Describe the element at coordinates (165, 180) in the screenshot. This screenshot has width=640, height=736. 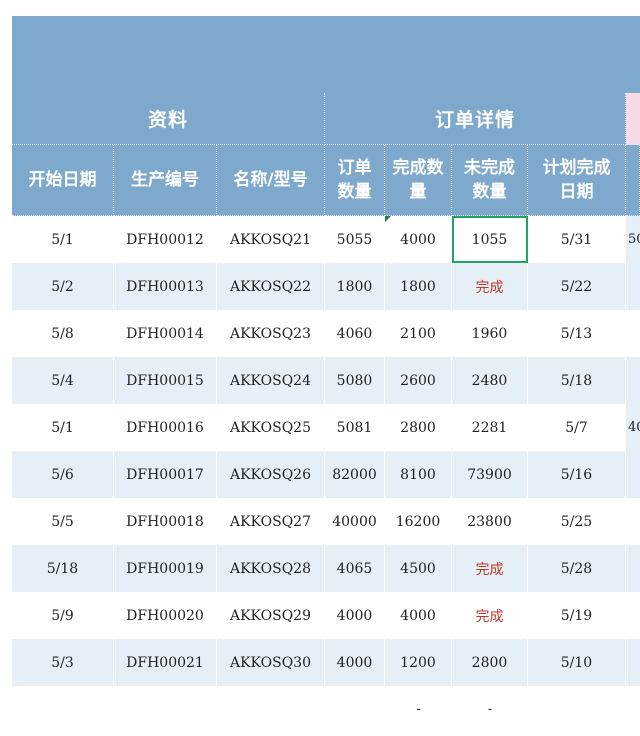
I see `column-header-code: 生产编号` at that location.